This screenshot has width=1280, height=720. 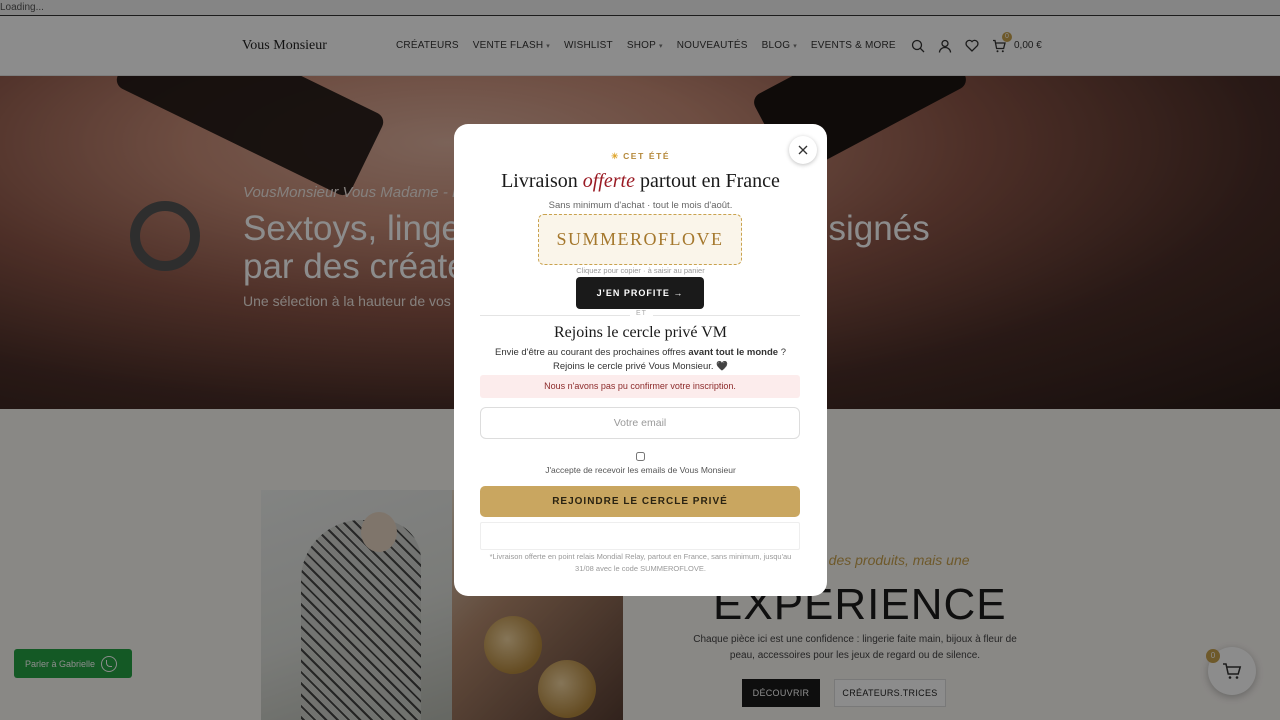 What do you see at coordinates (615, 156) in the screenshot?
I see `sun-icon: ☀` at bounding box center [615, 156].